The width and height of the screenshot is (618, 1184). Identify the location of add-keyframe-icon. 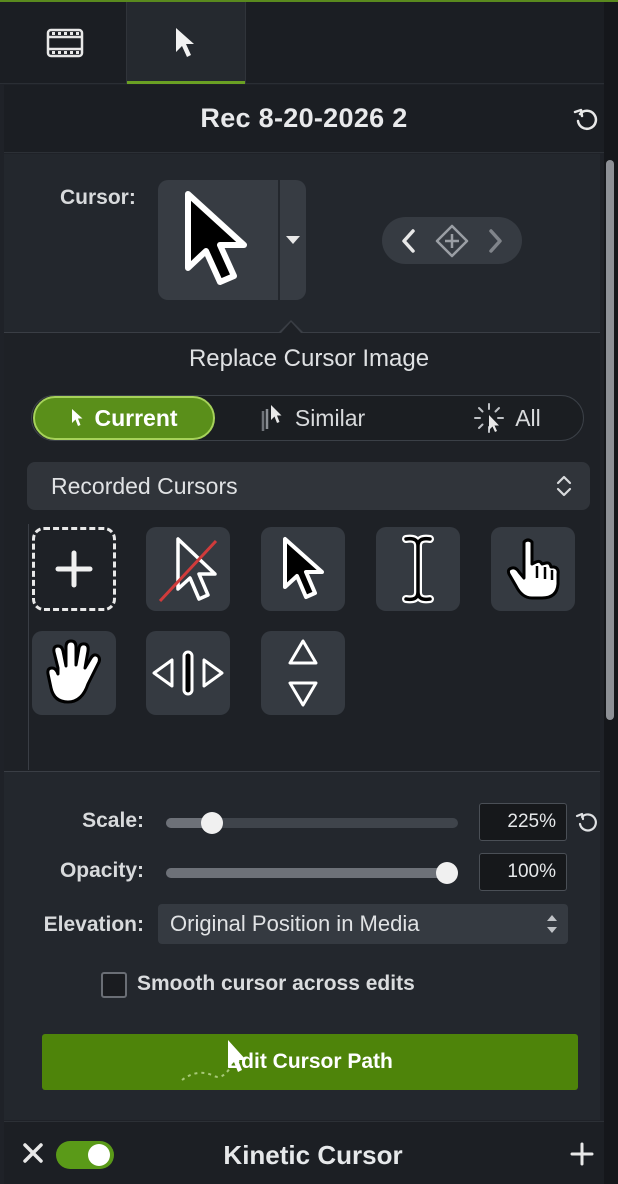
(452, 241).